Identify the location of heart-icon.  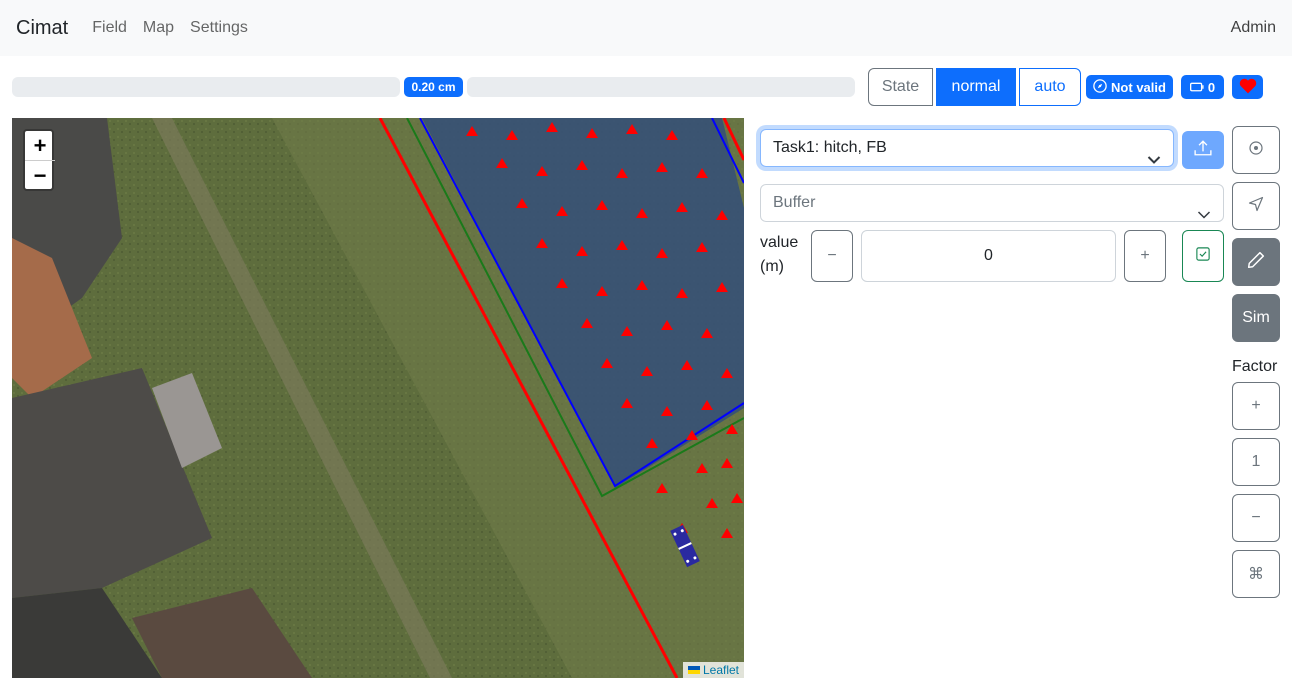
(1248, 87).